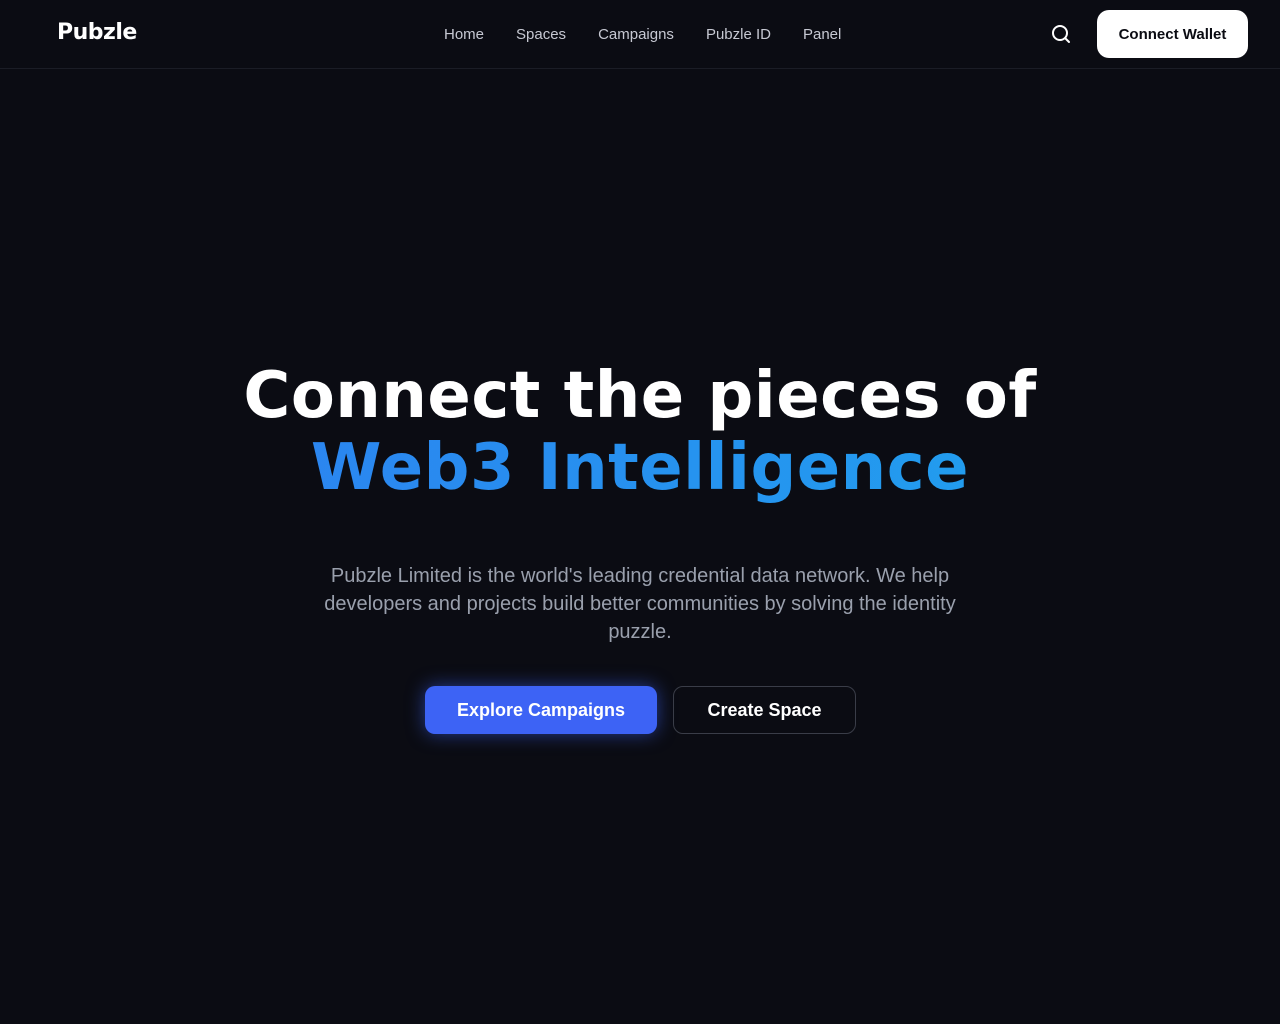 This screenshot has height=1024, width=1280. I want to click on main-nav: Home Spaces Campaigns Pubzle ID Panel, so click(642, 34).